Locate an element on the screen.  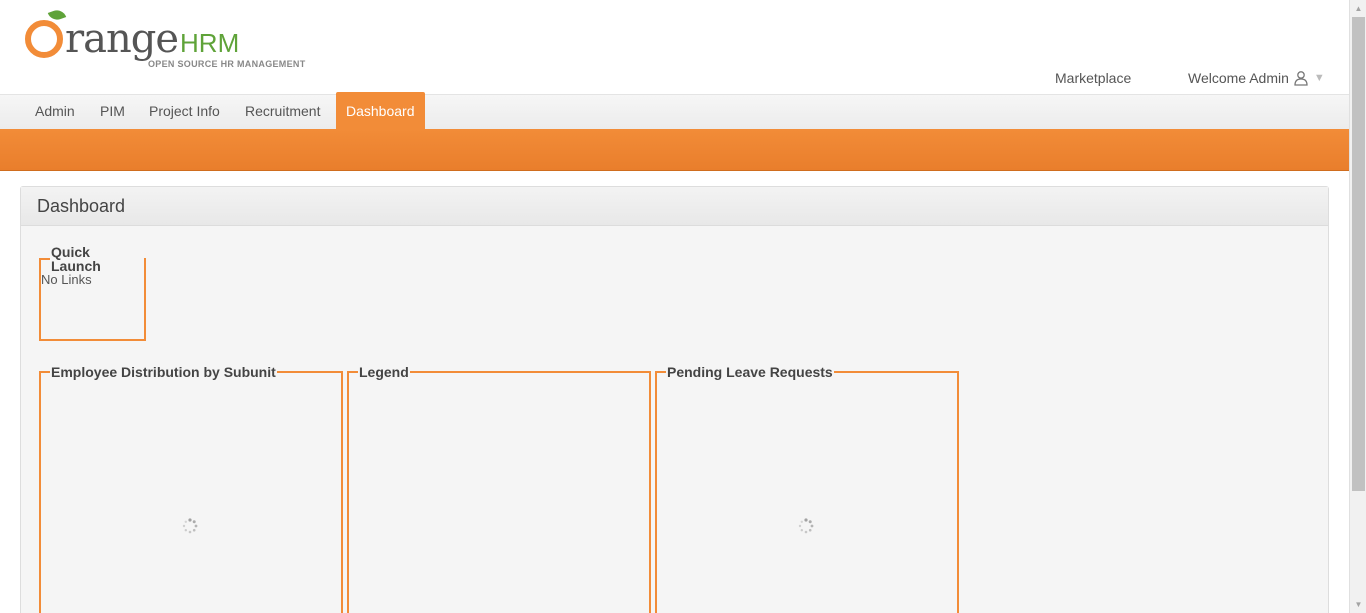
logo-hrm-text: HRM is located at coordinates (210, 43).